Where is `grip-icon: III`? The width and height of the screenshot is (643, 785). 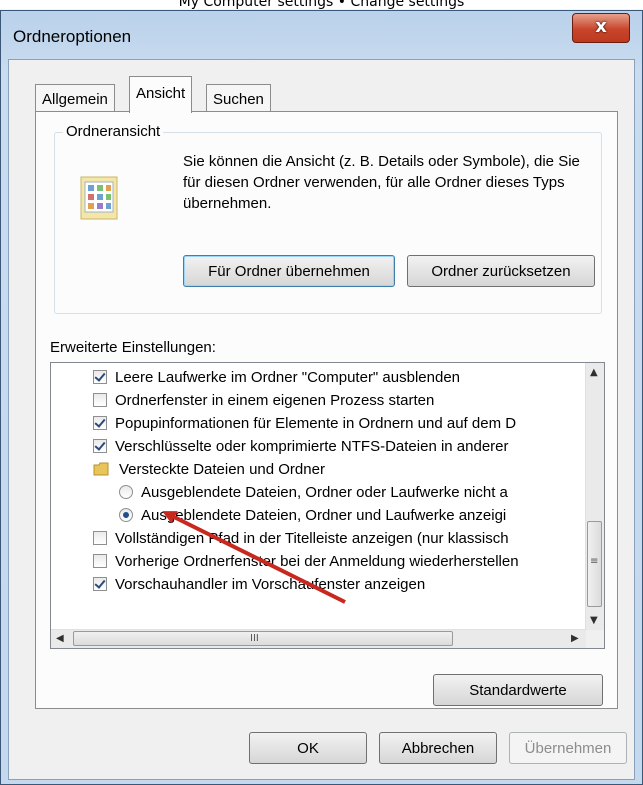
grip-icon: III is located at coordinates (254, 638).